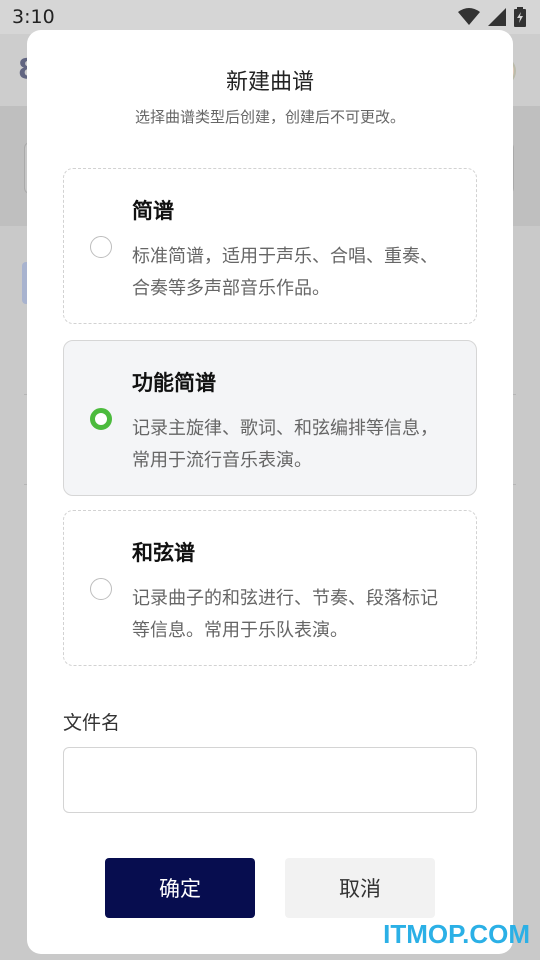  Describe the element at coordinates (92, 723) in the screenshot. I see `filename-label: 文件名` at that location.